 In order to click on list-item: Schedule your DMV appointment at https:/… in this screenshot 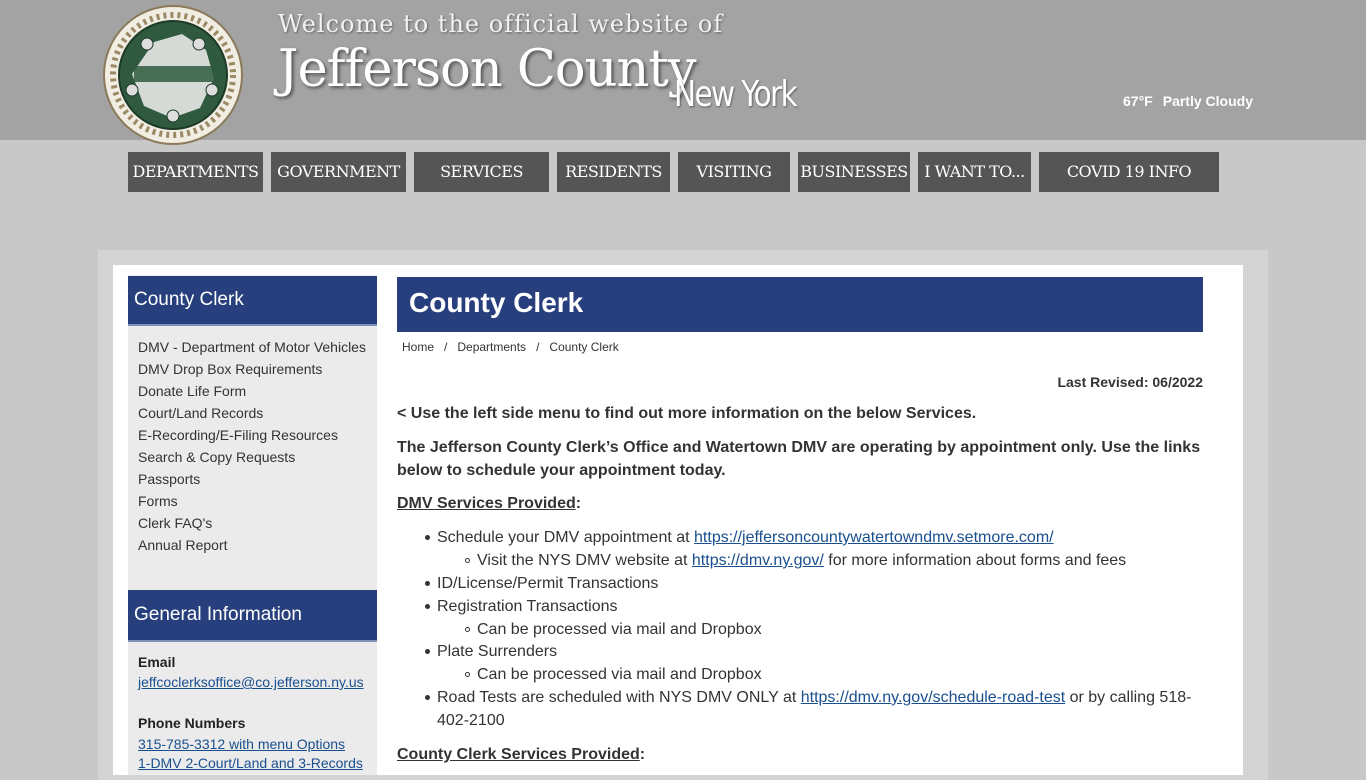, I will do `click(745, 537)`.